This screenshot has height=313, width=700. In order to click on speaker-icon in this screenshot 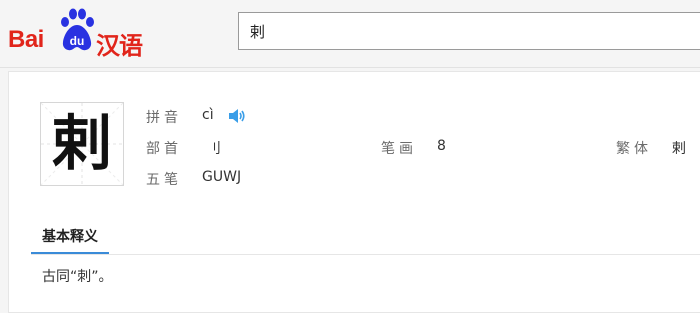, I will do `click(237, 116)`.